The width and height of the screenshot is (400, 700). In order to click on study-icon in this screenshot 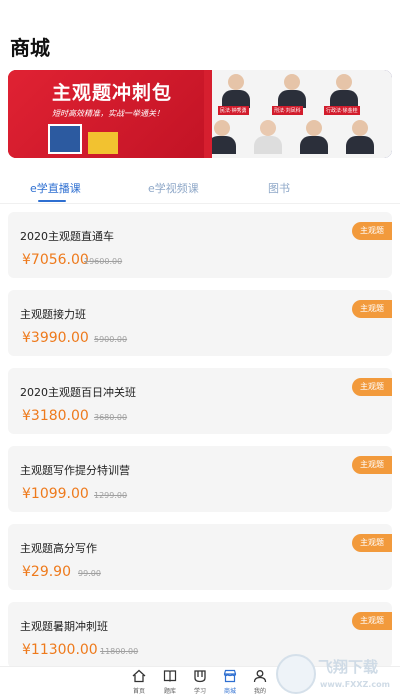, I will do `click(200, 676)`.